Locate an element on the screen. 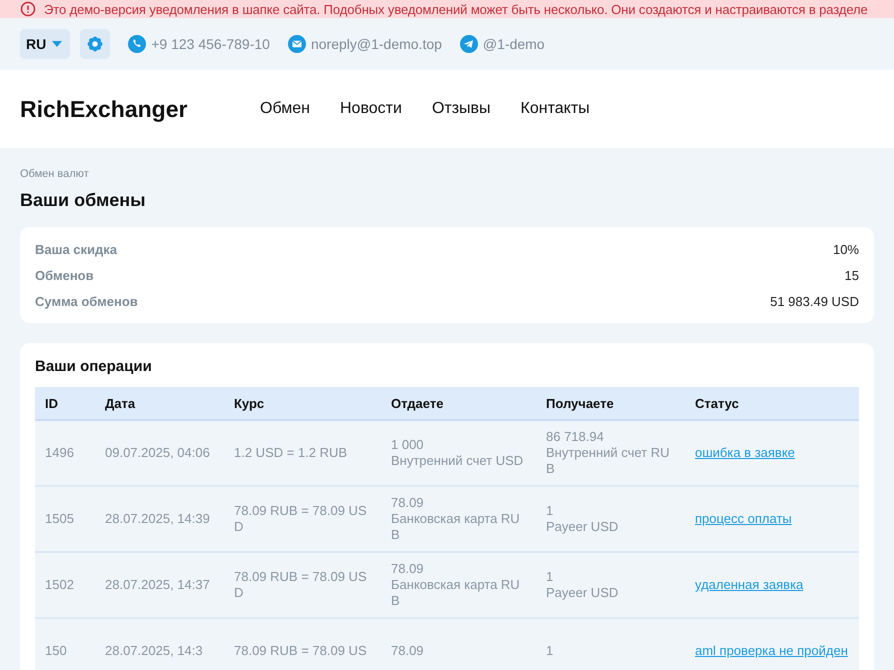 This screenshot has height=670, width=894. table-cell: 1496 is located at coordinates (65, 453).